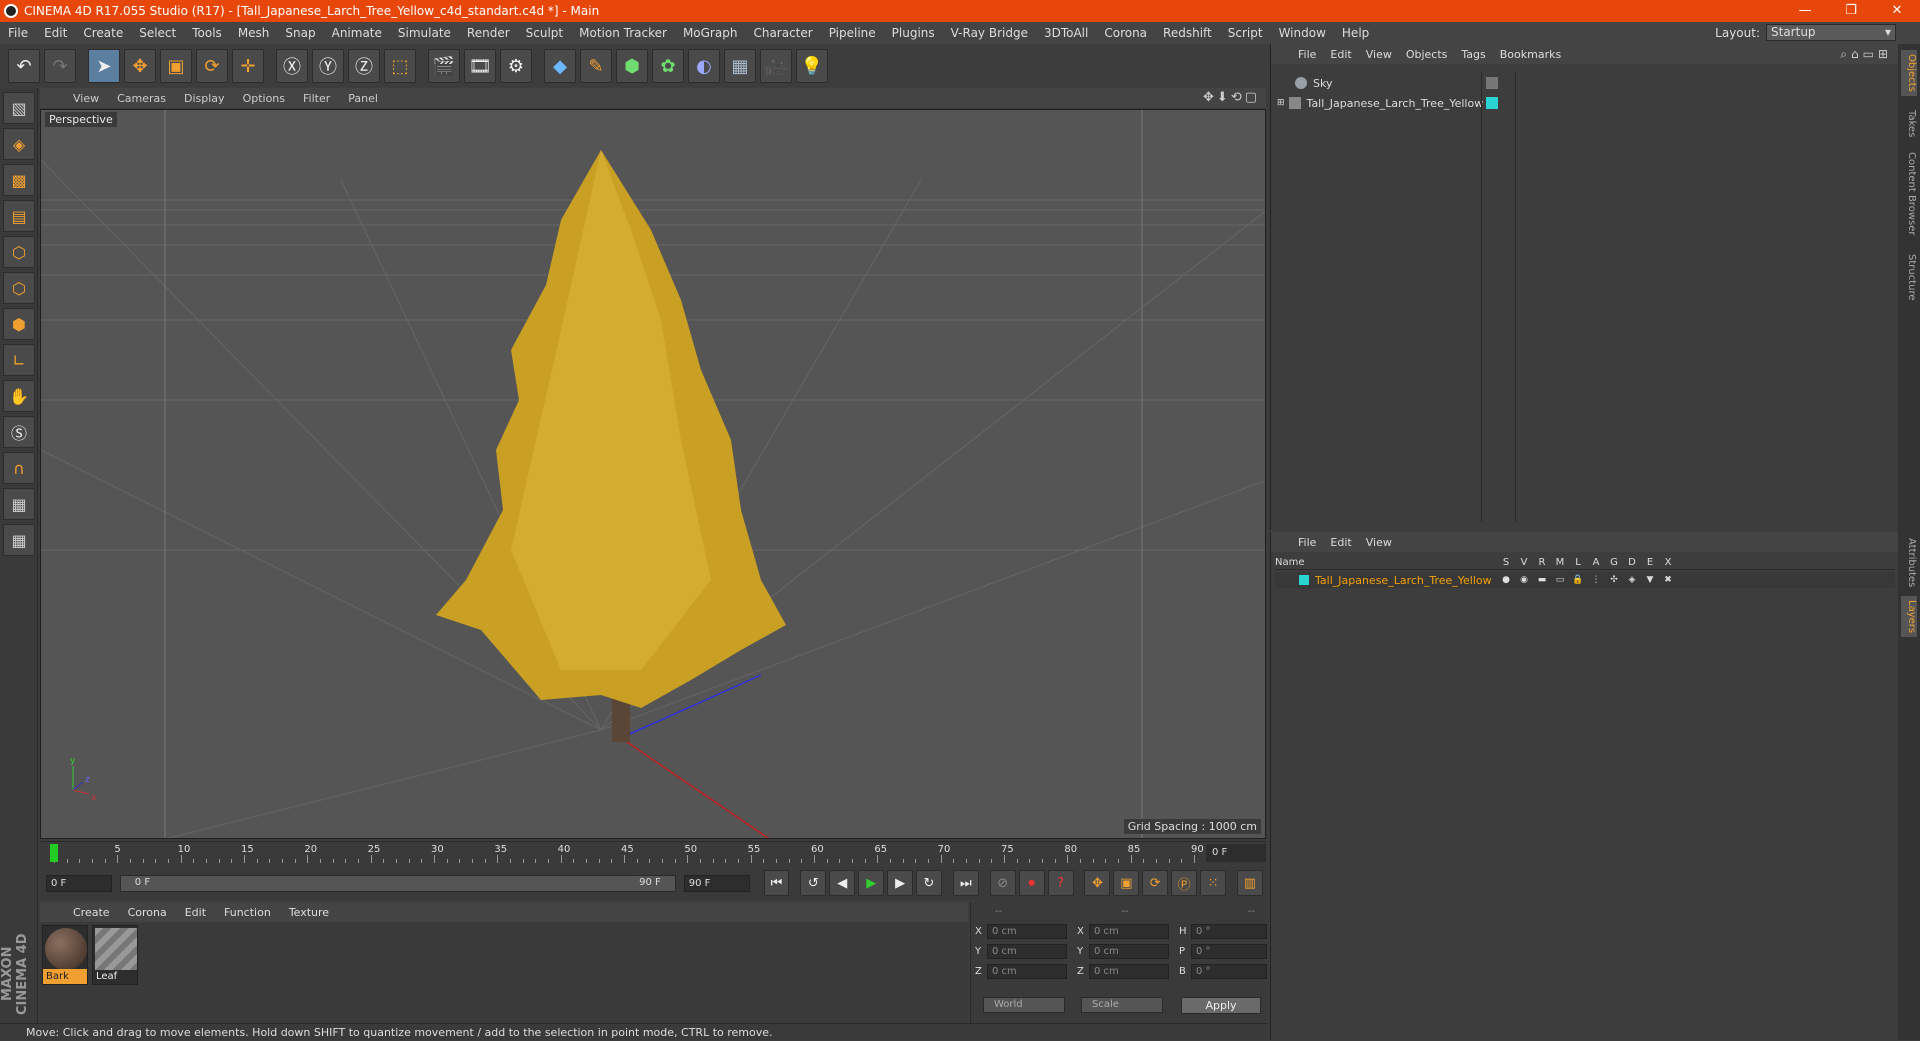  I want to click on material-leaf: Leaf, so click(115, 955).